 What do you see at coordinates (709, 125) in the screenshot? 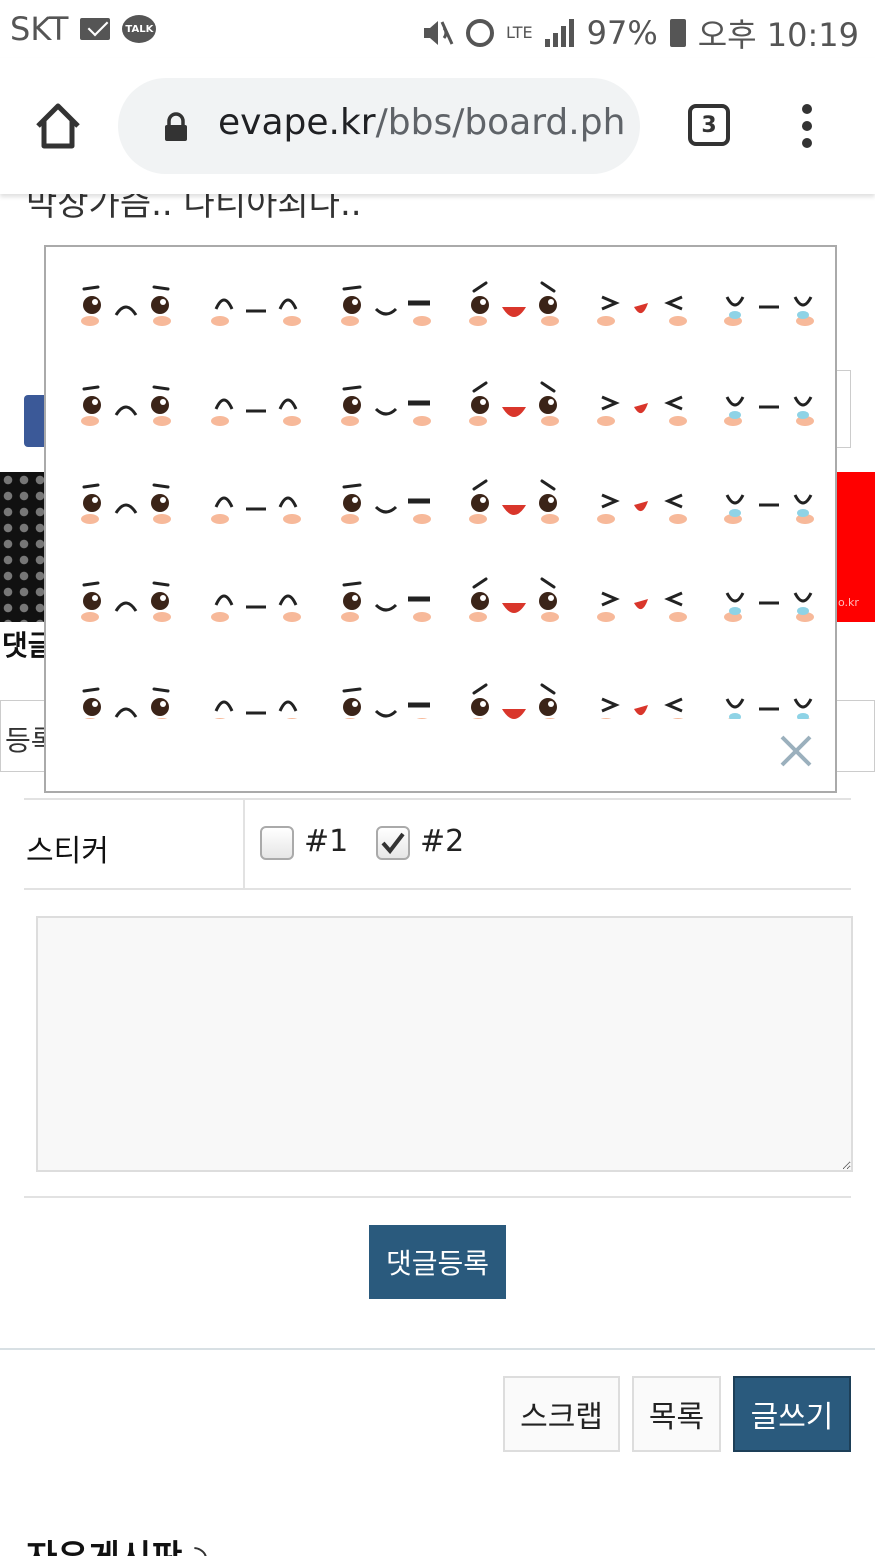
I see `tab-switcher-button: 3` at bounding box center [709, 125].